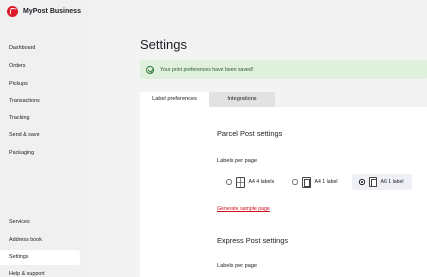 The height and width of the screenshot is (277, 427). What do you see at coordinates (163, 44) in the screenshot?
I see `page-title: Settings` at bounding box center [163, 44].